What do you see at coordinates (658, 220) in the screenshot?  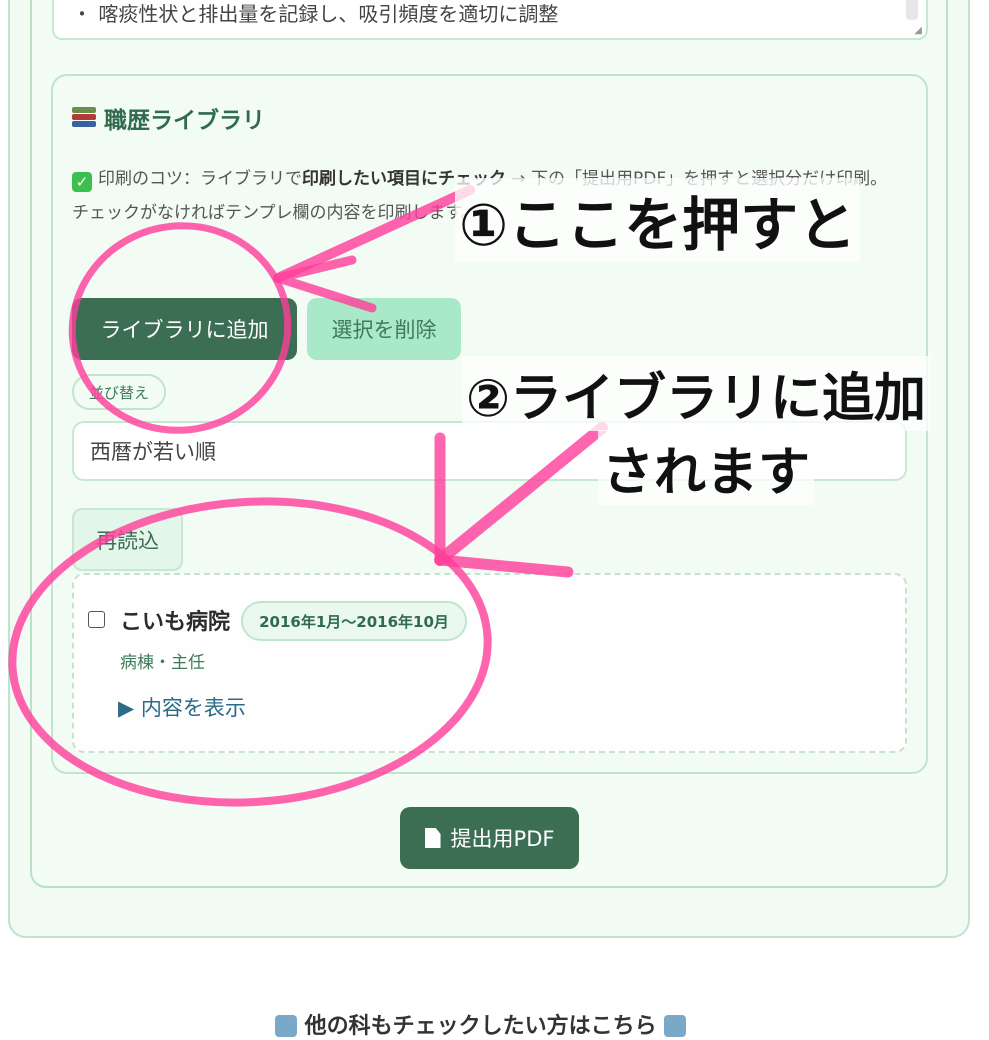 I see `annotation-step1: ①ここを押すと` at bounding box center [658, 220].